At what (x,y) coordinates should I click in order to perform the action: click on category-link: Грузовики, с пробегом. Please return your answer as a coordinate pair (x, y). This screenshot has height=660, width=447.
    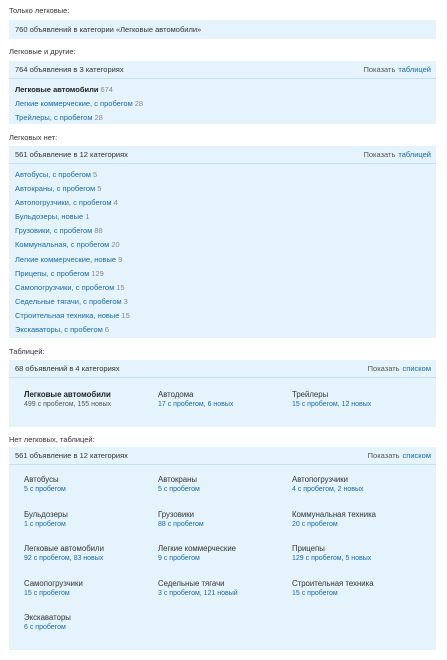
    Looking at the image, I should click on (53, 230).